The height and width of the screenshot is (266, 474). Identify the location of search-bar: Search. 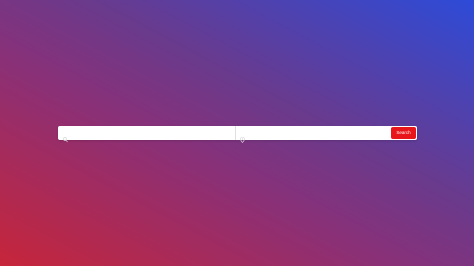
(237, 134).